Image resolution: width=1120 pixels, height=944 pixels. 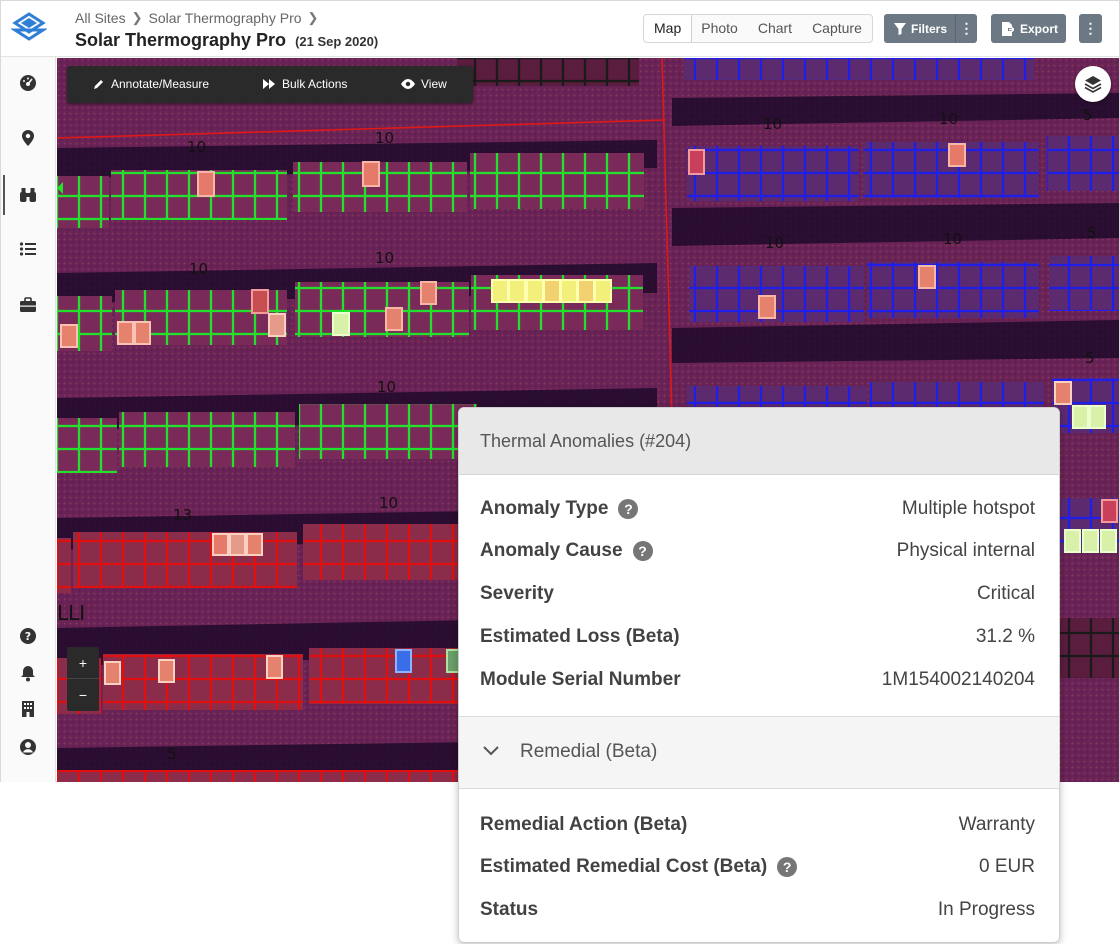 I want to click on filters-label: Filters, so click(x=929, y=28).